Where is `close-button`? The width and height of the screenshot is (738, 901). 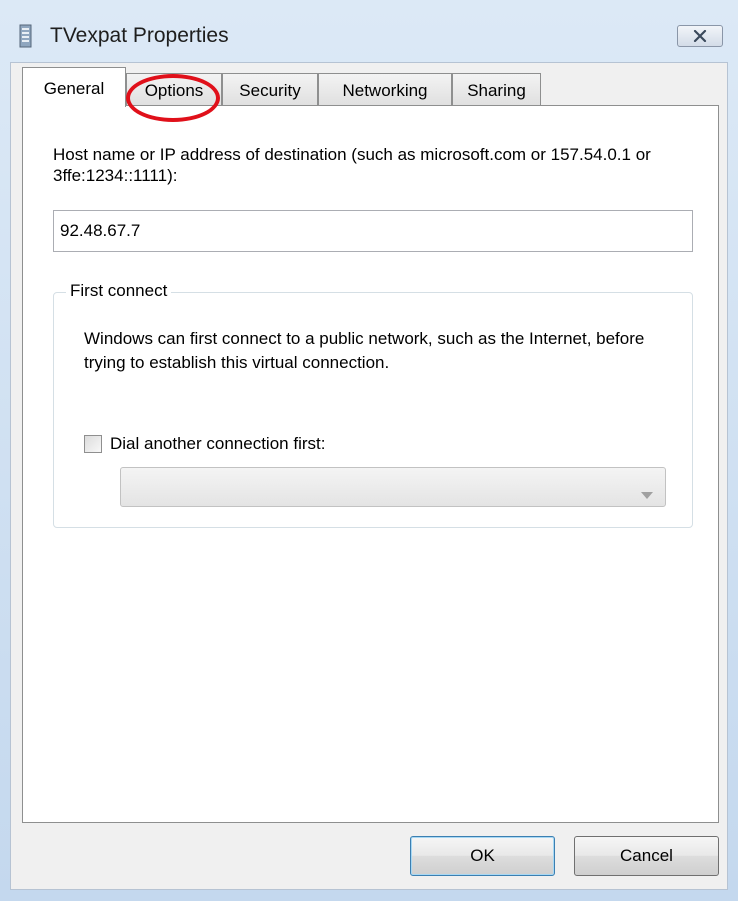
close-button is located at coordinates (700, 36).